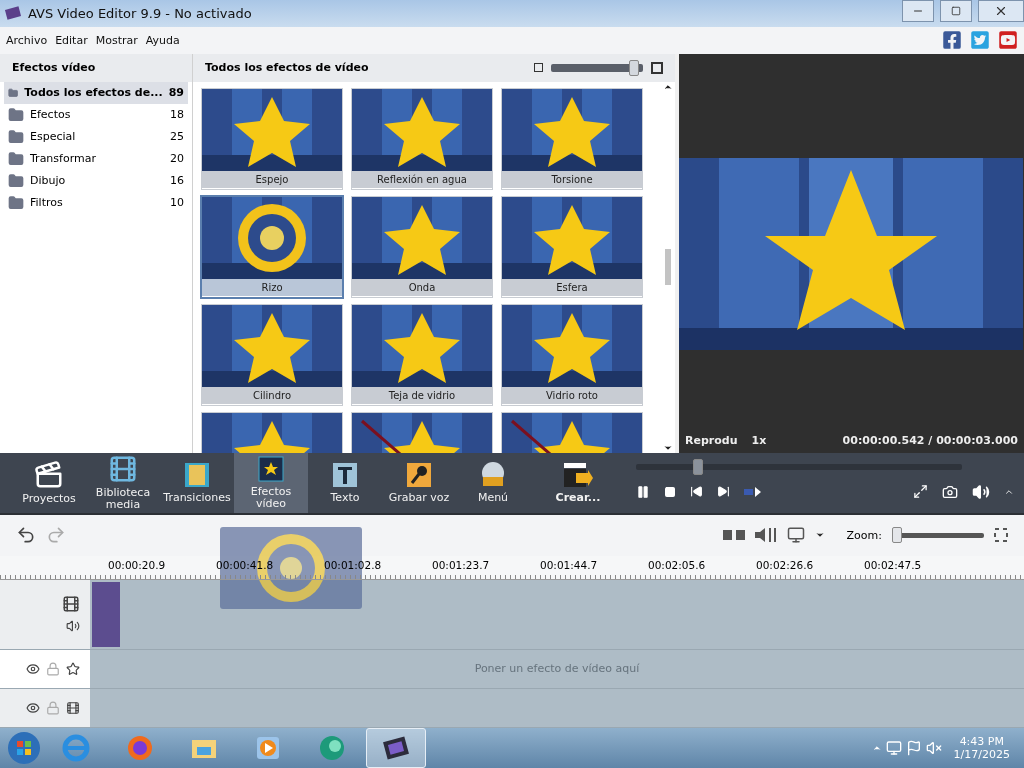 The image size is (1024, 768). Describe the element at coordinates (345, 475) in the screenshot. I see `letter-icon` at that location.